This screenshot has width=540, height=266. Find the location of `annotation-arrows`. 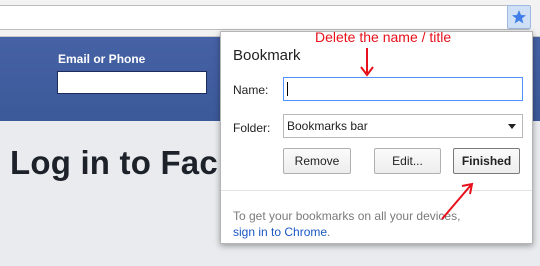

annotation-arrows is located at coordinates (417, 134).